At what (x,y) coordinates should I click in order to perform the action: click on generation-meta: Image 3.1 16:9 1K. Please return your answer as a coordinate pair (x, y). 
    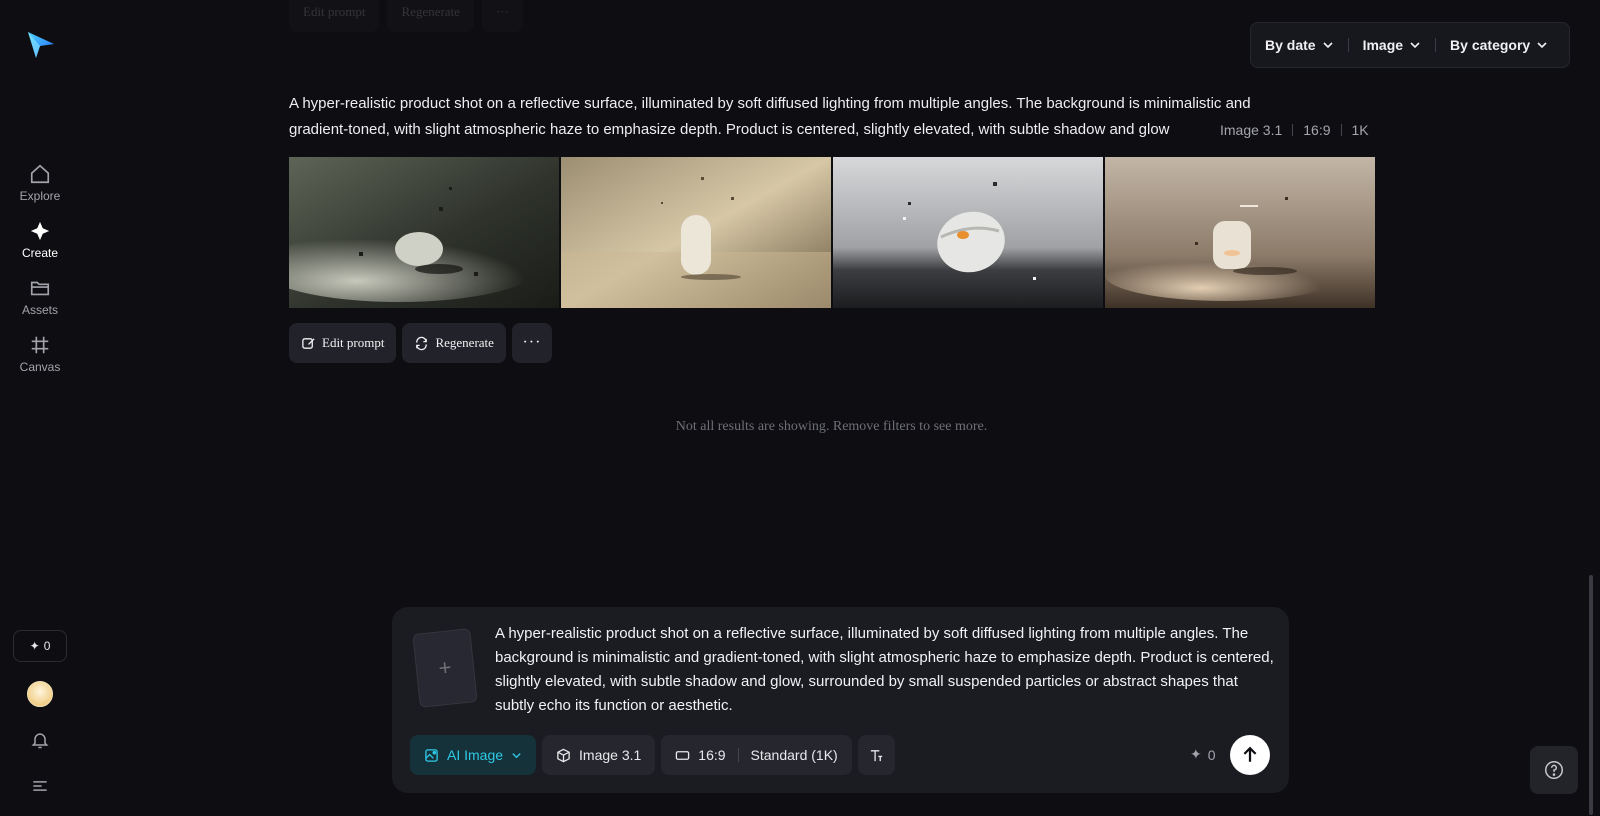
    Looking at the image, I should click on (1279, 130).